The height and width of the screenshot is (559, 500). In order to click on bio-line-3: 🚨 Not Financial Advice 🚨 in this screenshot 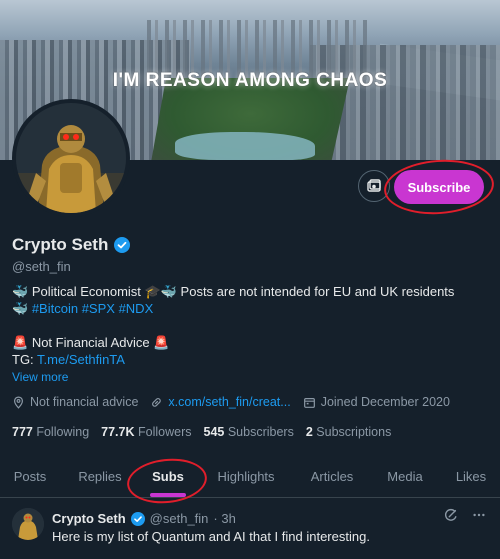, I will do `click(90, 343)`.